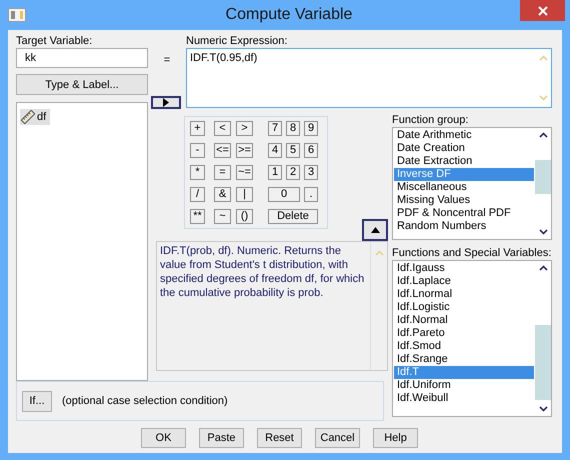 This screenshot has width=570, height=460. Describe the element at coordinates (369, 78) in the screenshot. I see `numeric-expression-field: IDF.T(0.95,df)` at that location.